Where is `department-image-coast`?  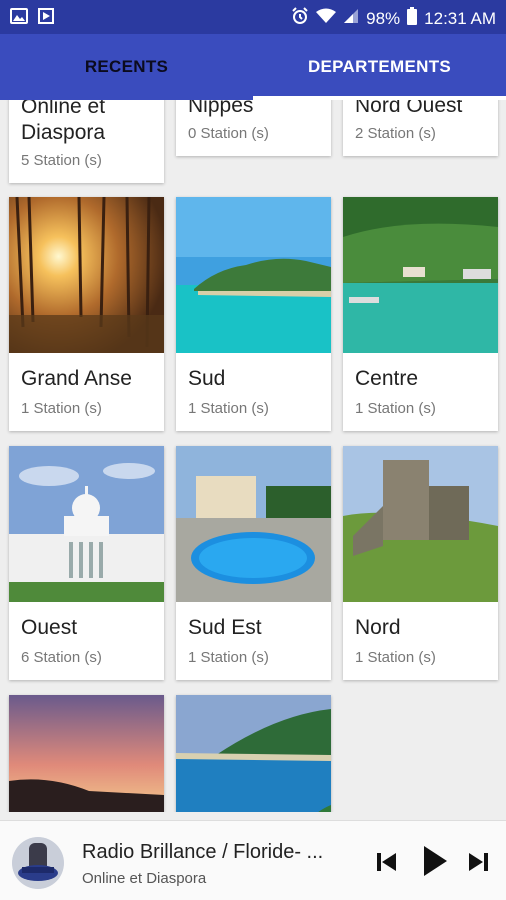
department-image-coast is located at coordinates (253, 753).